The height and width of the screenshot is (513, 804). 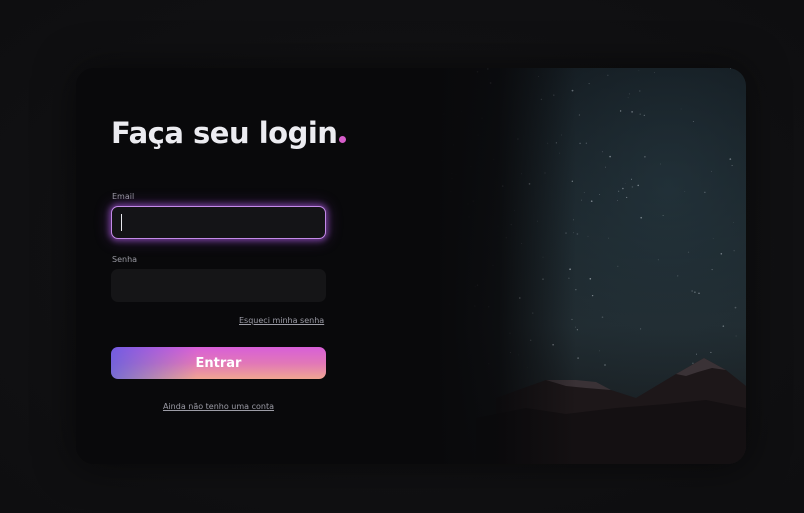 I want to click on email-label: Email, so click(x=123, y=196).